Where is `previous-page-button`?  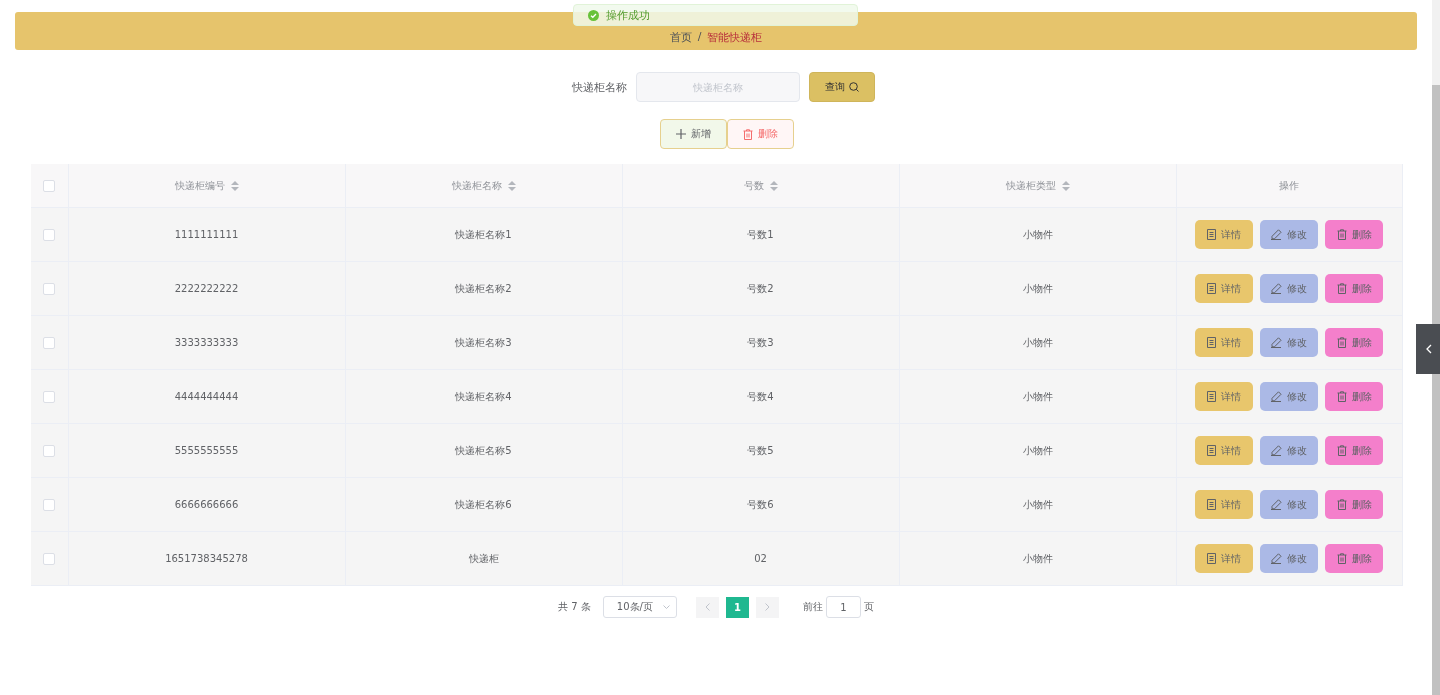 previous-page-button is located at coordinates (707, 607).